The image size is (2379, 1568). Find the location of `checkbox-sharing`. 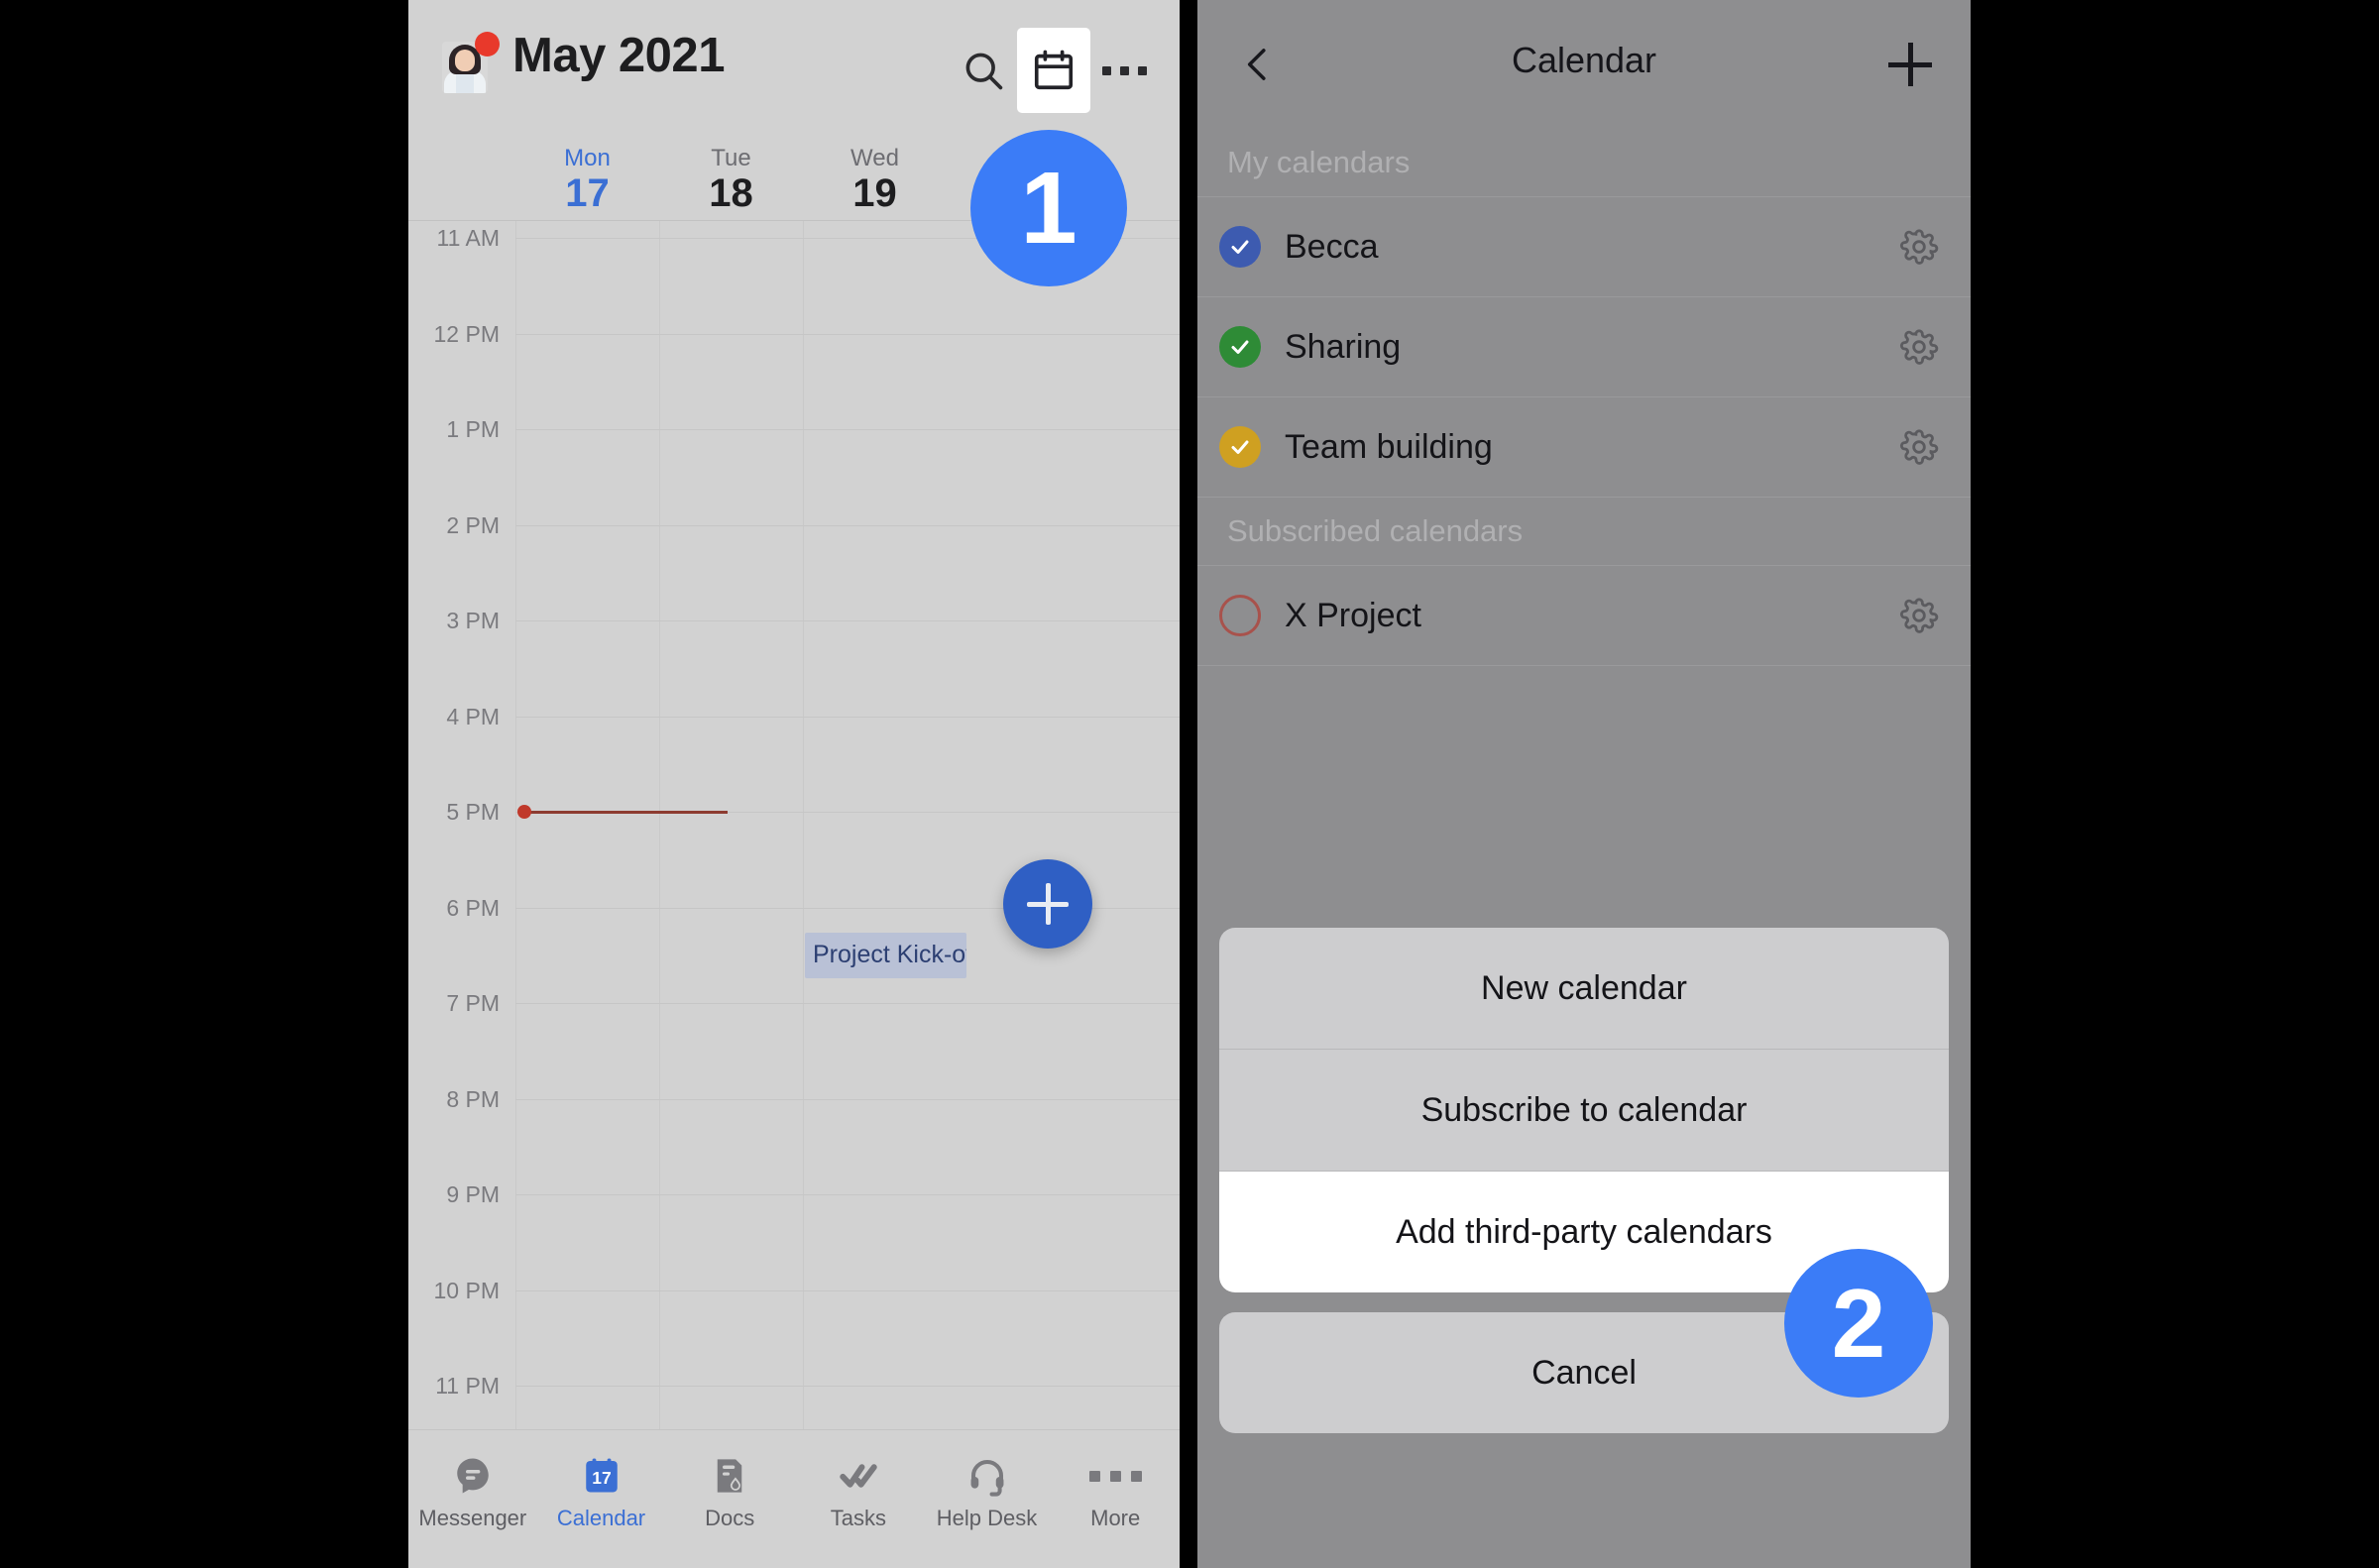

checkbox-sharing is located at coordinates (1240, 347).